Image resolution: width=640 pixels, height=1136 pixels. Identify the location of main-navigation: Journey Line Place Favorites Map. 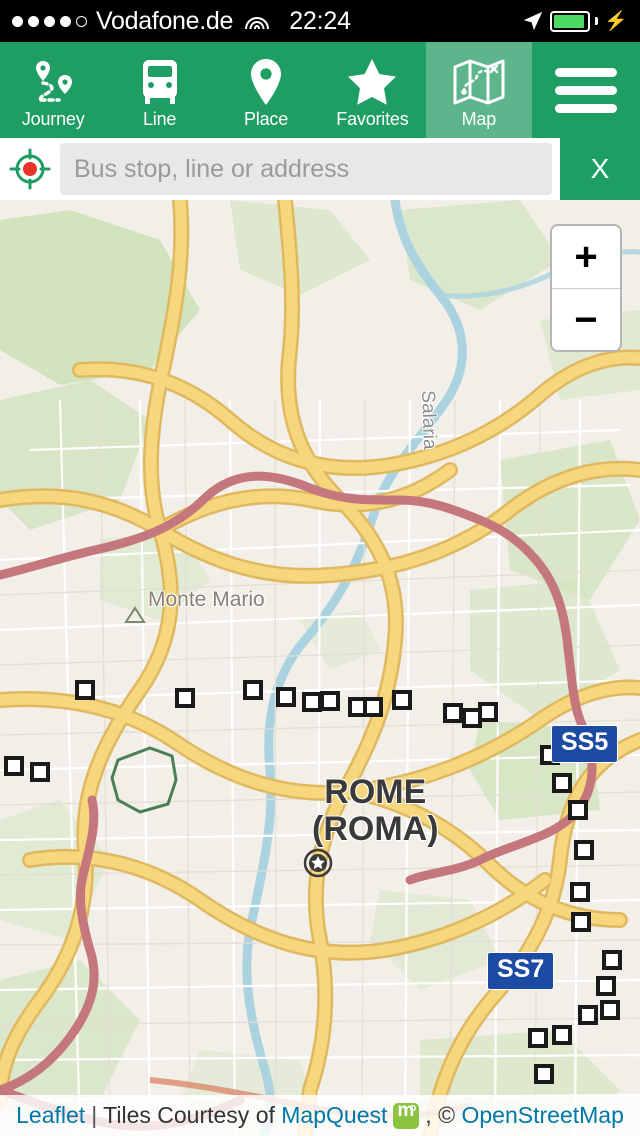
(320, 90).